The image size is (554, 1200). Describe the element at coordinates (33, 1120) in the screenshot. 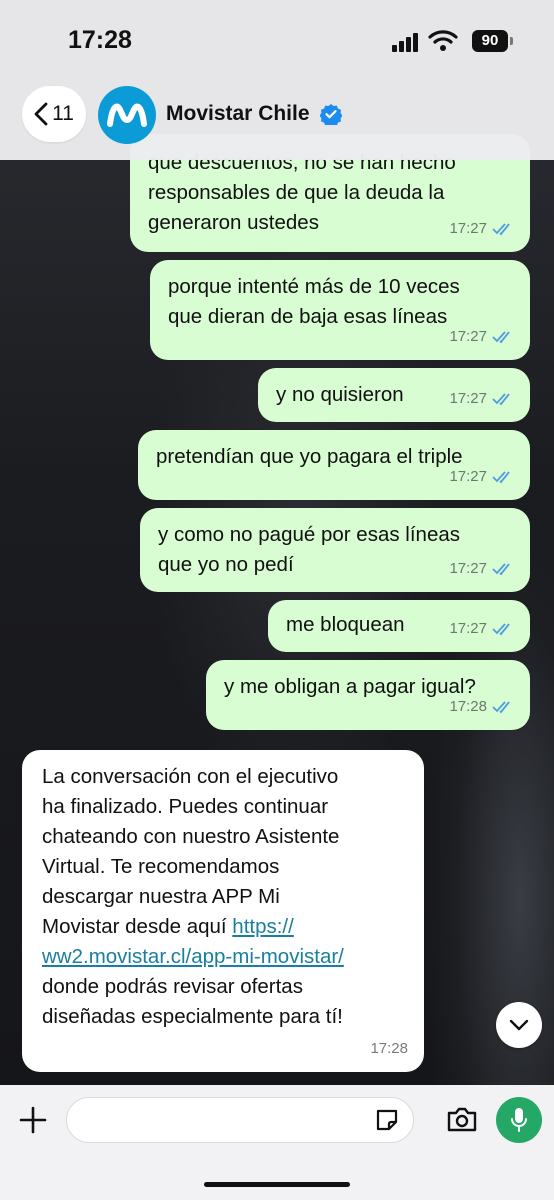

I see `plus-icon` at that location.